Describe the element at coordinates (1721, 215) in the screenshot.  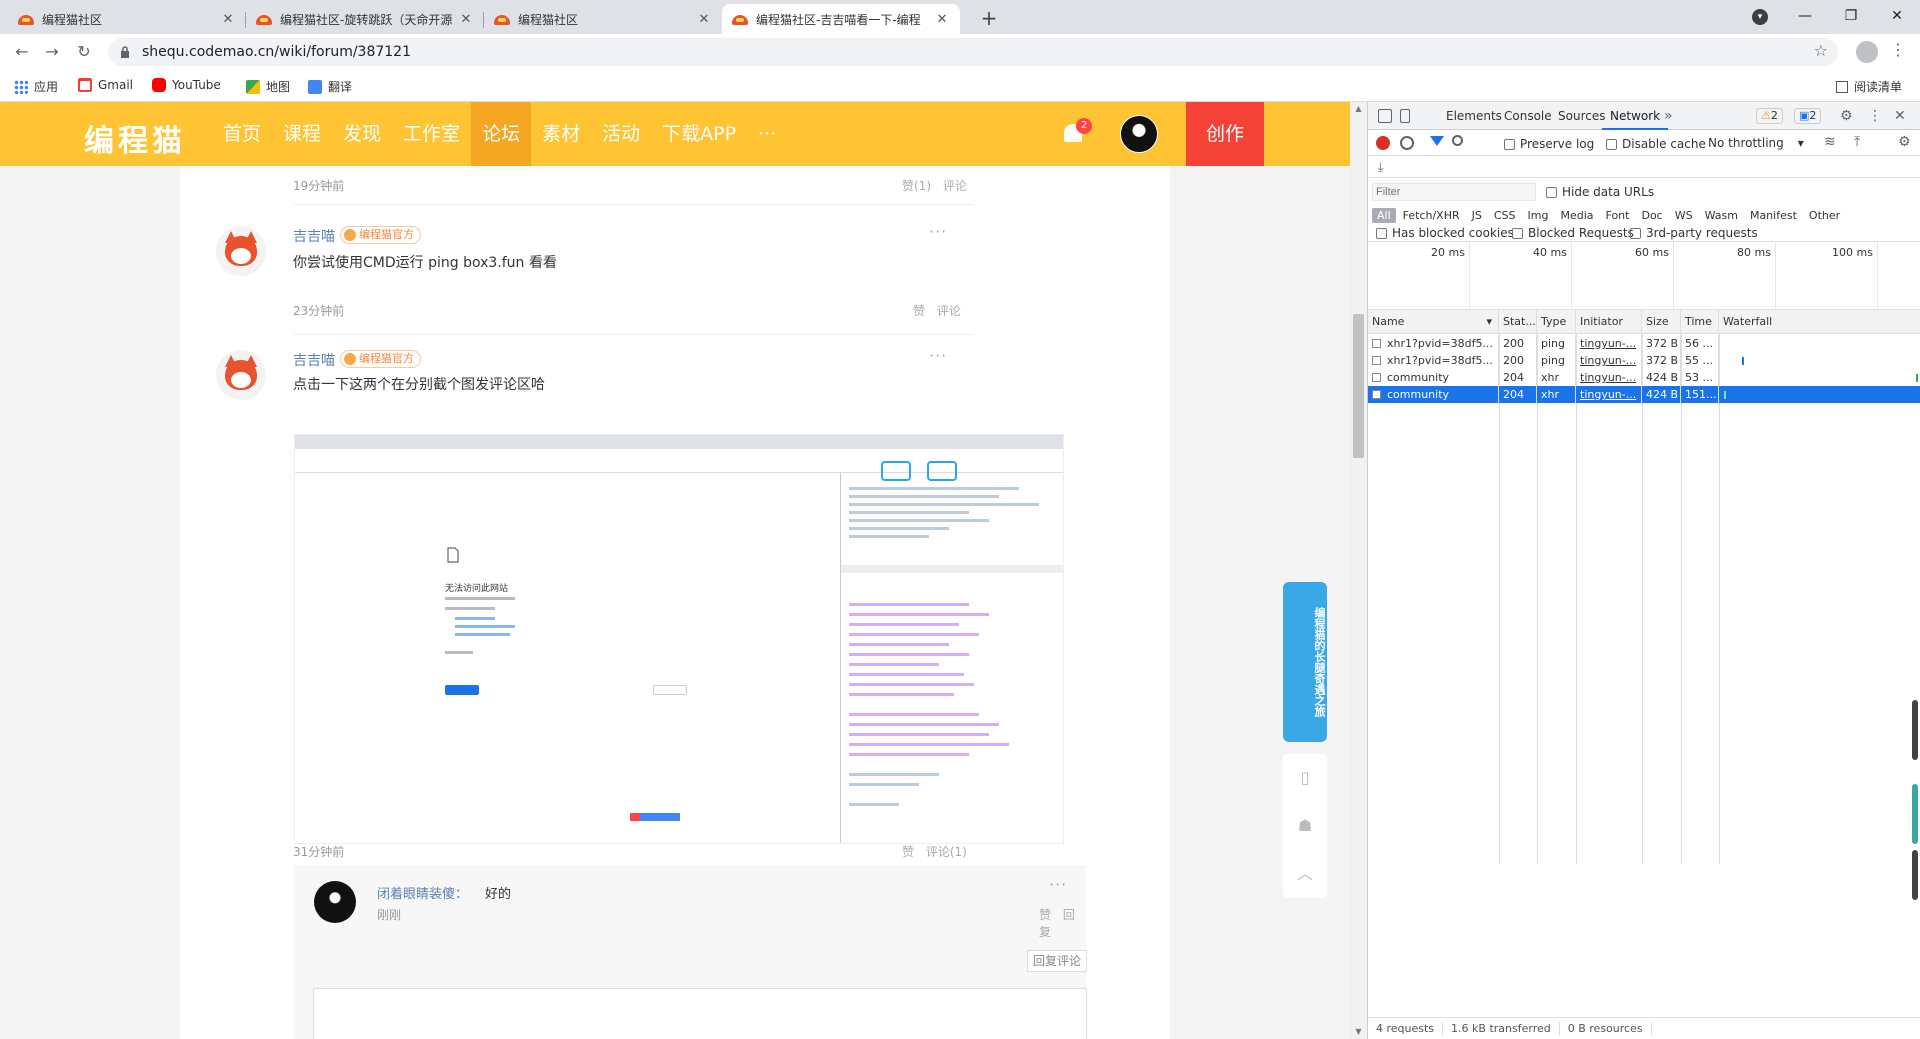
I see `type-filter-wasm: Wasm` at that location.